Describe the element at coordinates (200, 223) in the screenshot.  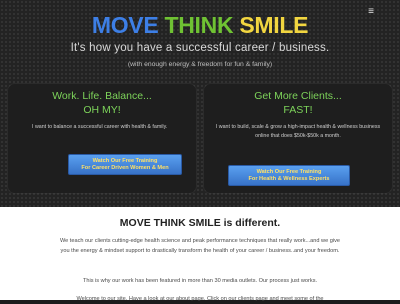
I see `section-heading: MOVE THINK SMILE is different.` at that location.